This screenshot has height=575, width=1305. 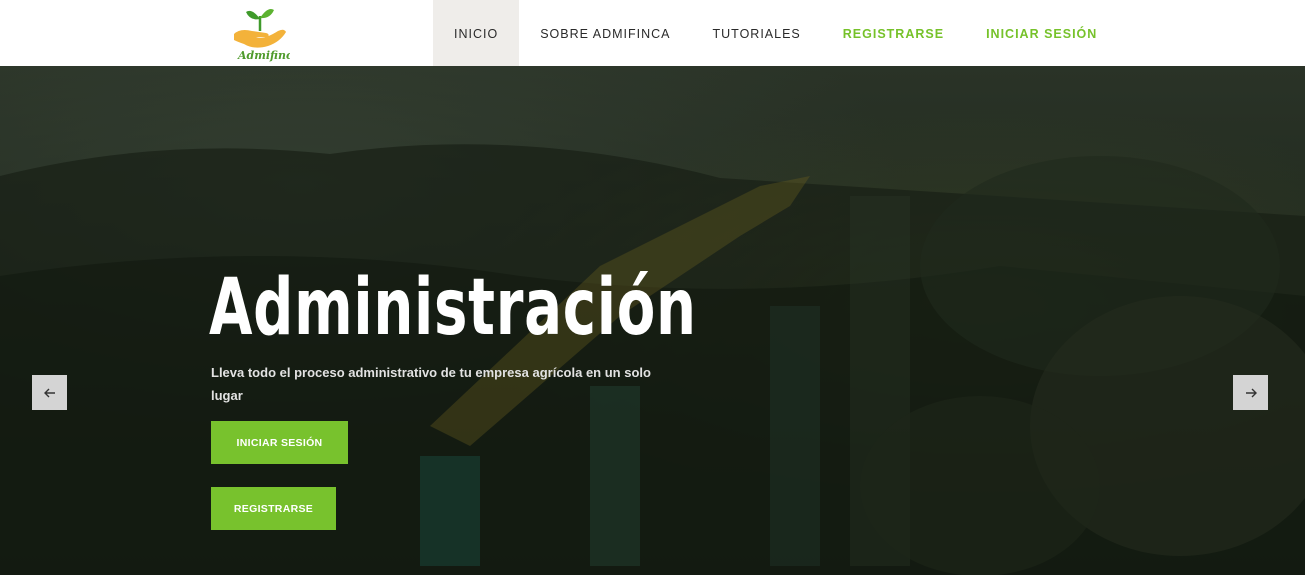 I want to click on logo-icon: Admifinca, so click(x=267, y=35).